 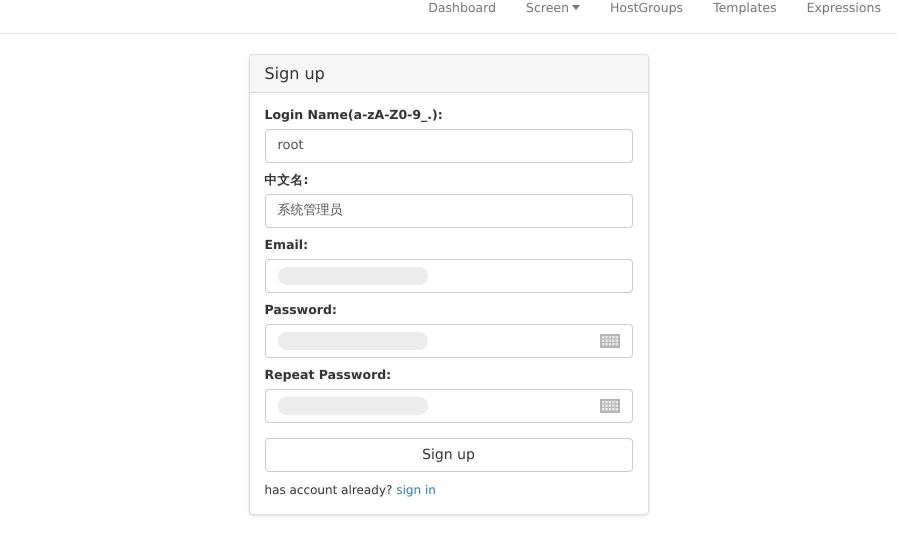 What do you see at coordinates (287, 180) in the screenshot?
I see `field-label: 中文名:` at bounding box center [287, 180].